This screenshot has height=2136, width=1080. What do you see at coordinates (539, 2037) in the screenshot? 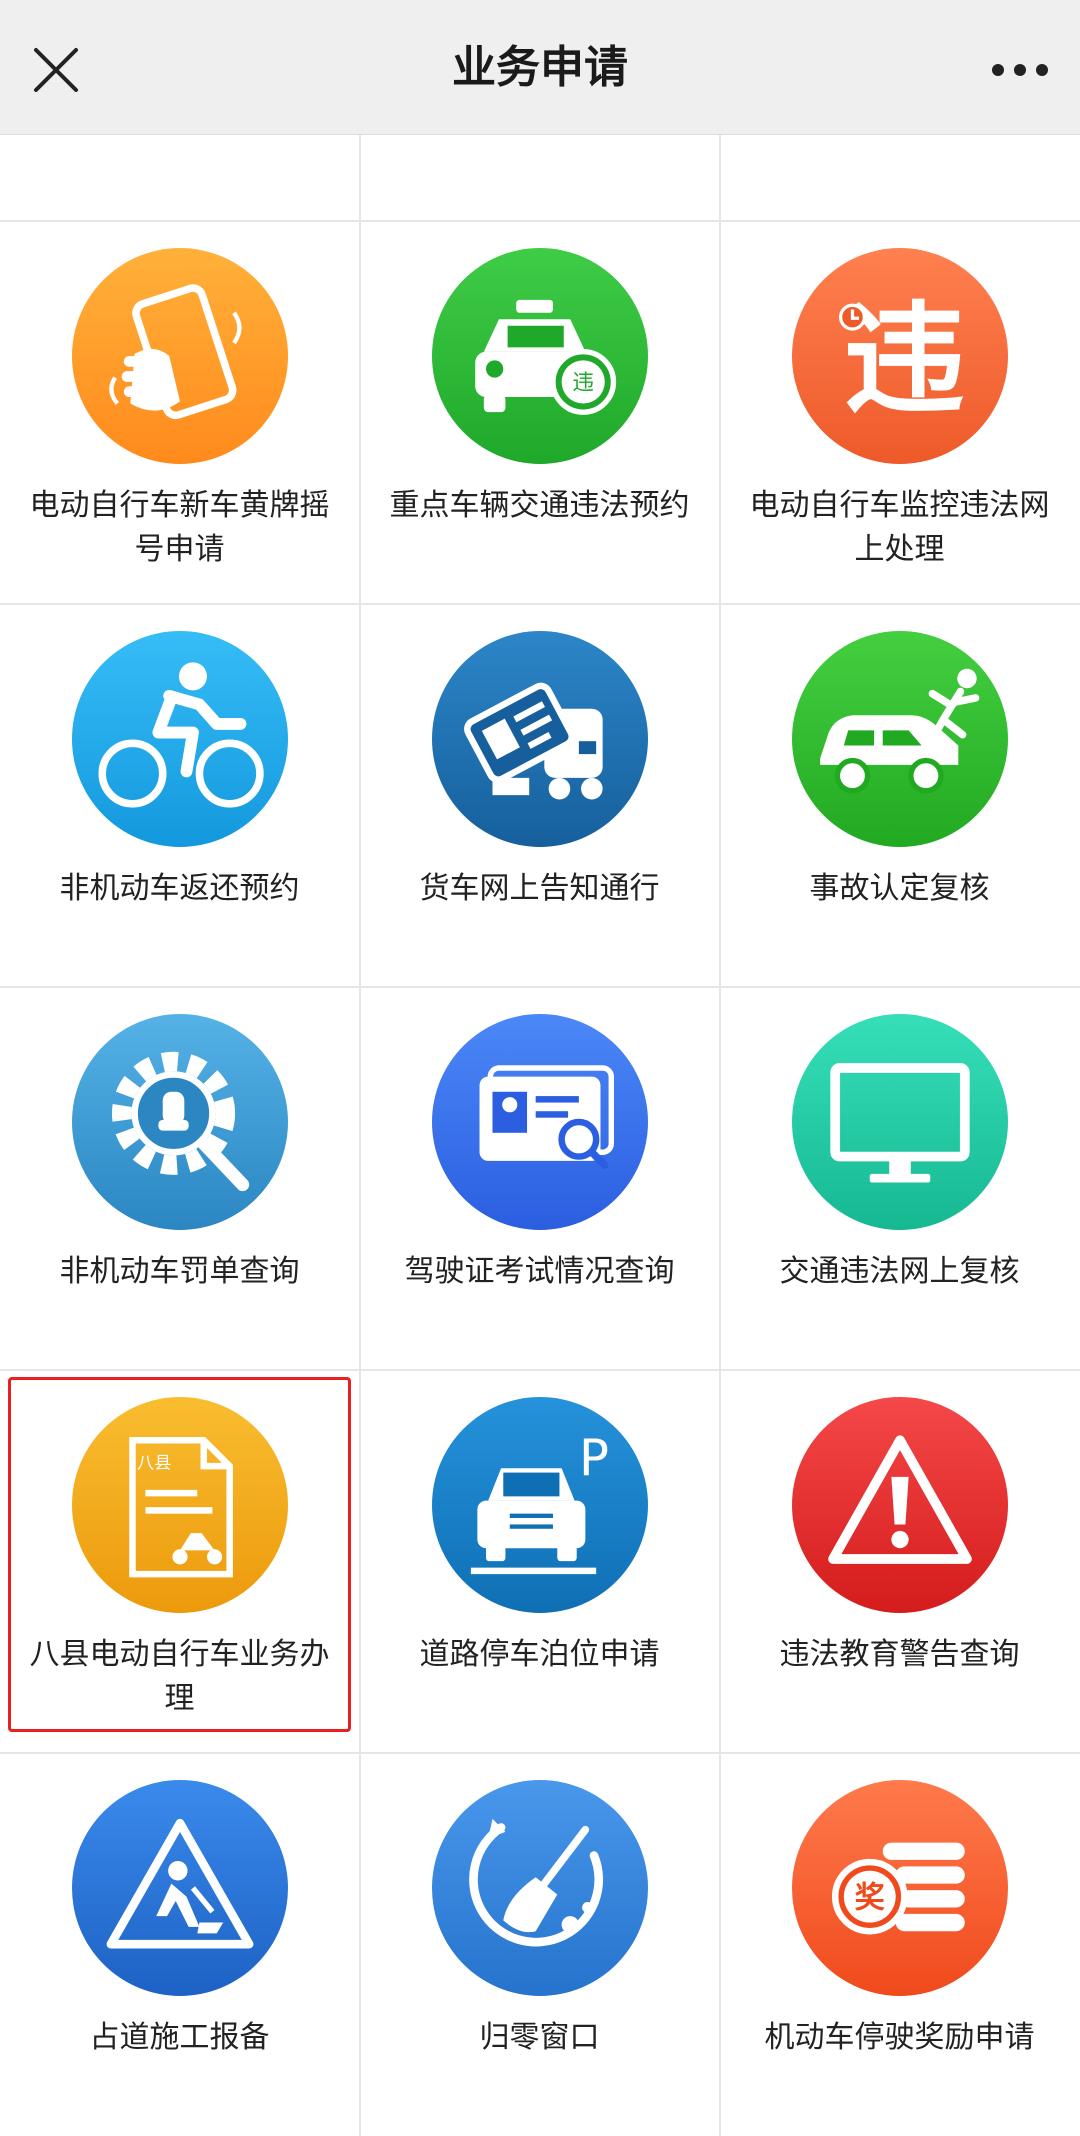
I see `service-label: 归零窗口` at bounding box center [539, 2037].